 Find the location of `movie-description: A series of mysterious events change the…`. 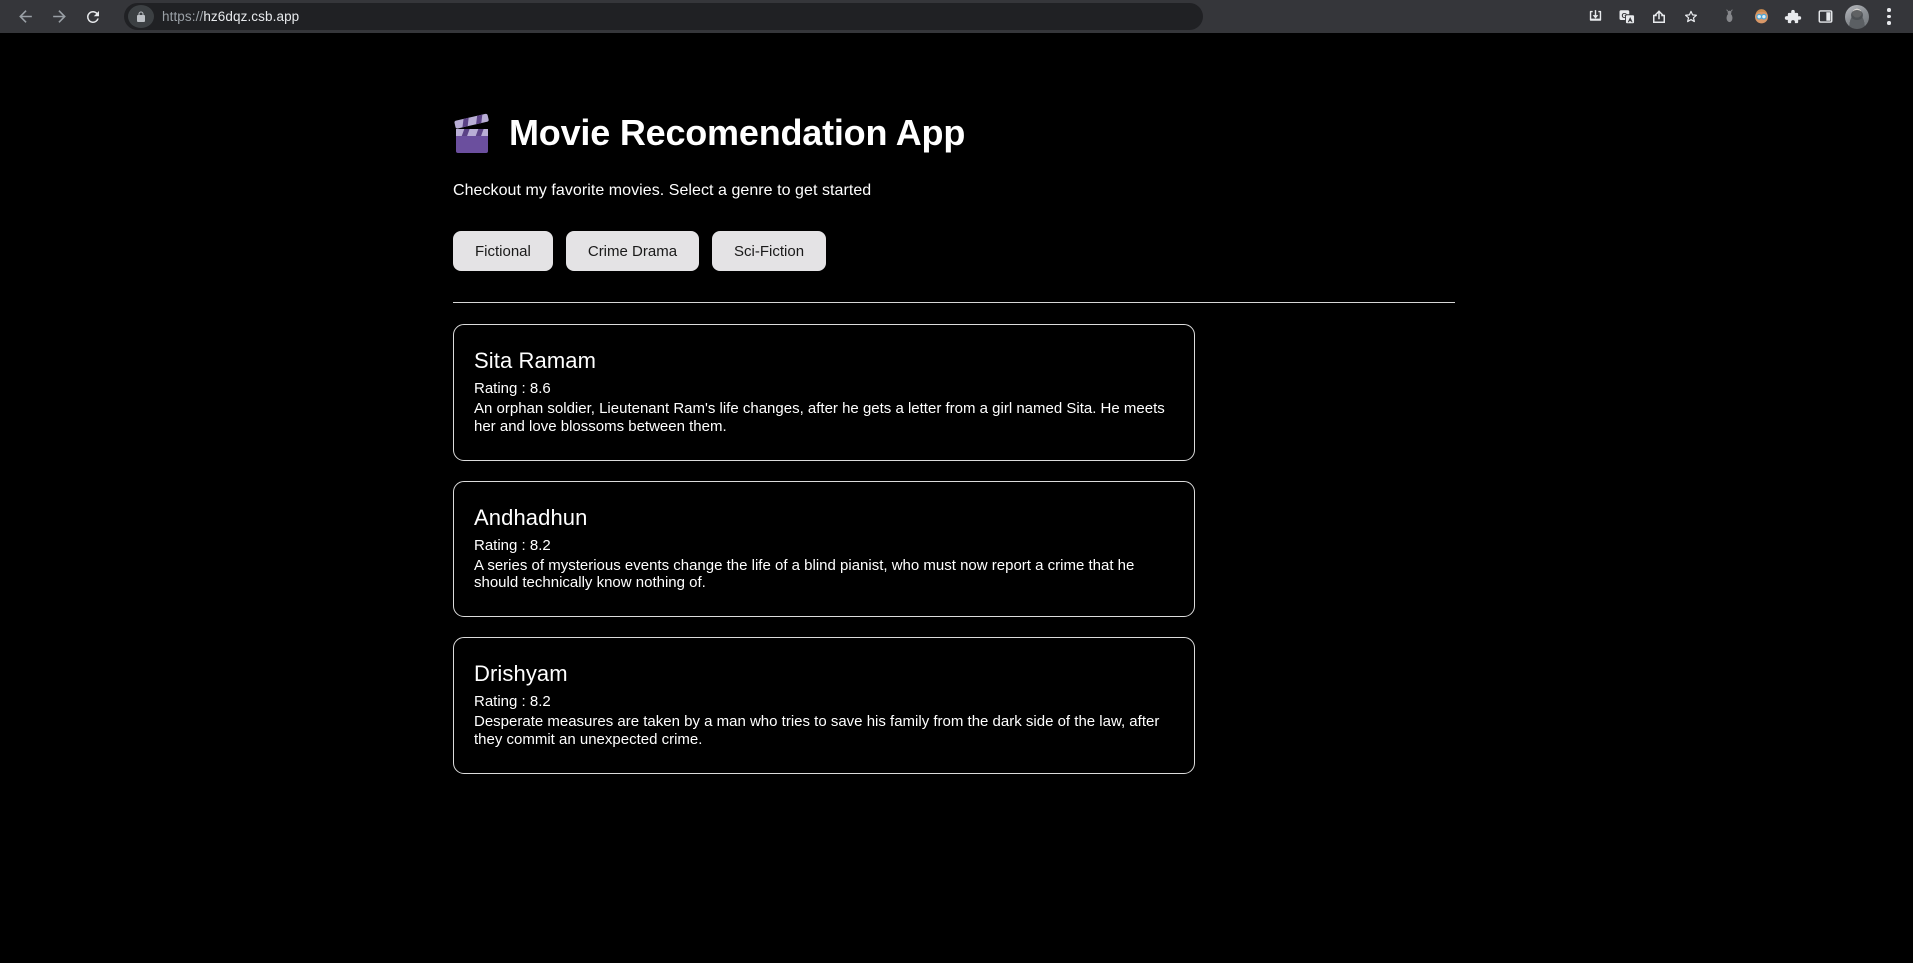

movie-description: A series of mysterious events change the… is located at coordinates (804, 574).